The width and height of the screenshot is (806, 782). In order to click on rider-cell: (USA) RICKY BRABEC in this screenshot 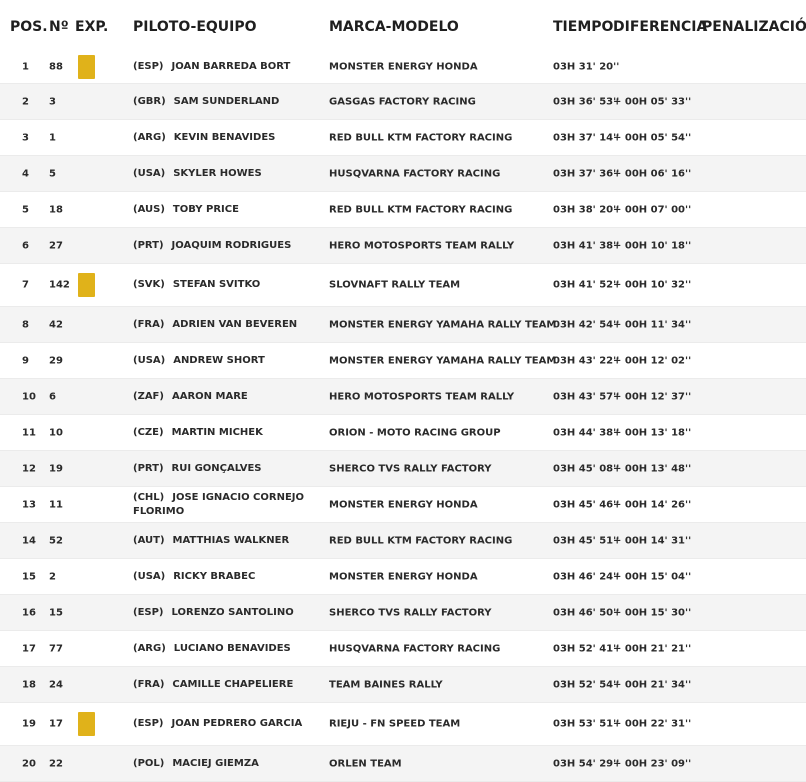, I will do `click(223, 577)`.